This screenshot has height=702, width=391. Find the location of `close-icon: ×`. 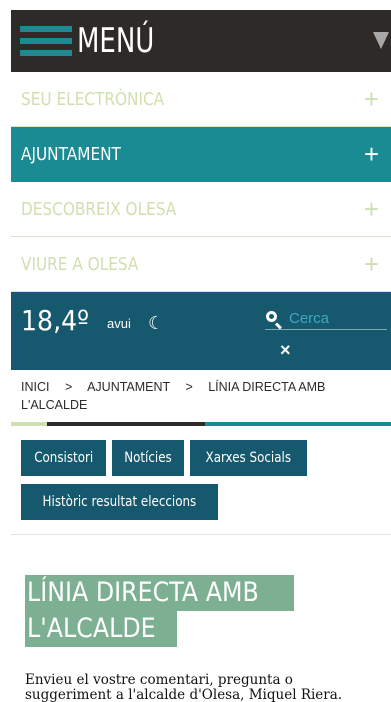

close-icon: × is located at coordinates (285, 350).